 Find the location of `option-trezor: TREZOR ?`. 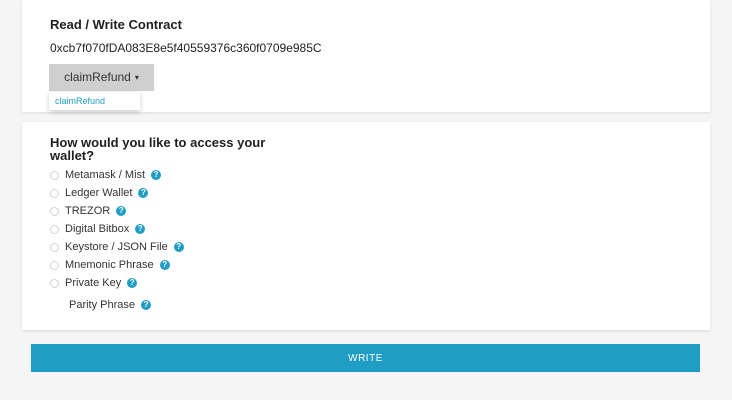

option-trezor: TREZOR ? is located at coordinates (88, 211).